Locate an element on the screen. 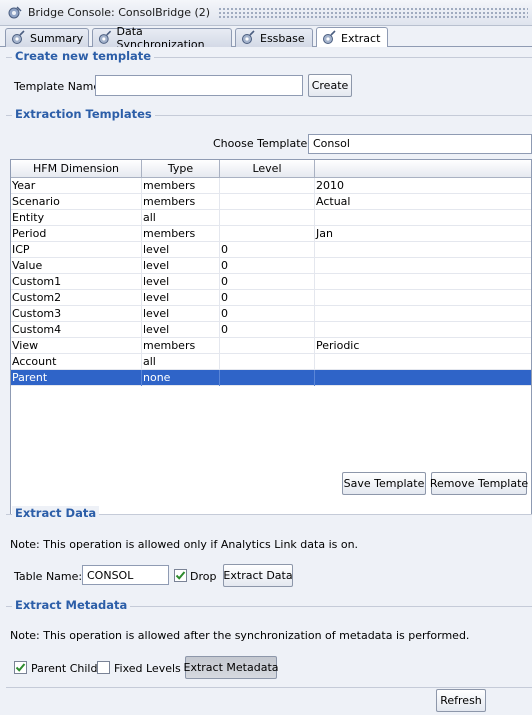 This screenshot has width=532, height=715. cell-hfm-dimension: Custom2 is located at coordinates (76, 298).